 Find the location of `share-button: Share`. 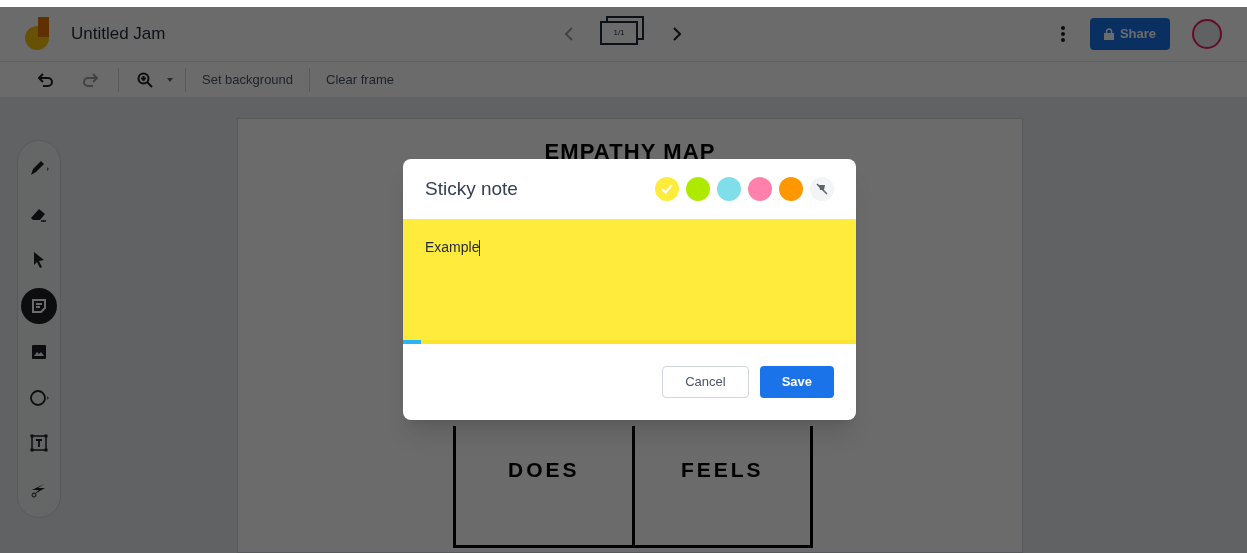

share-button: Share is located at coordinates (1130, 34).